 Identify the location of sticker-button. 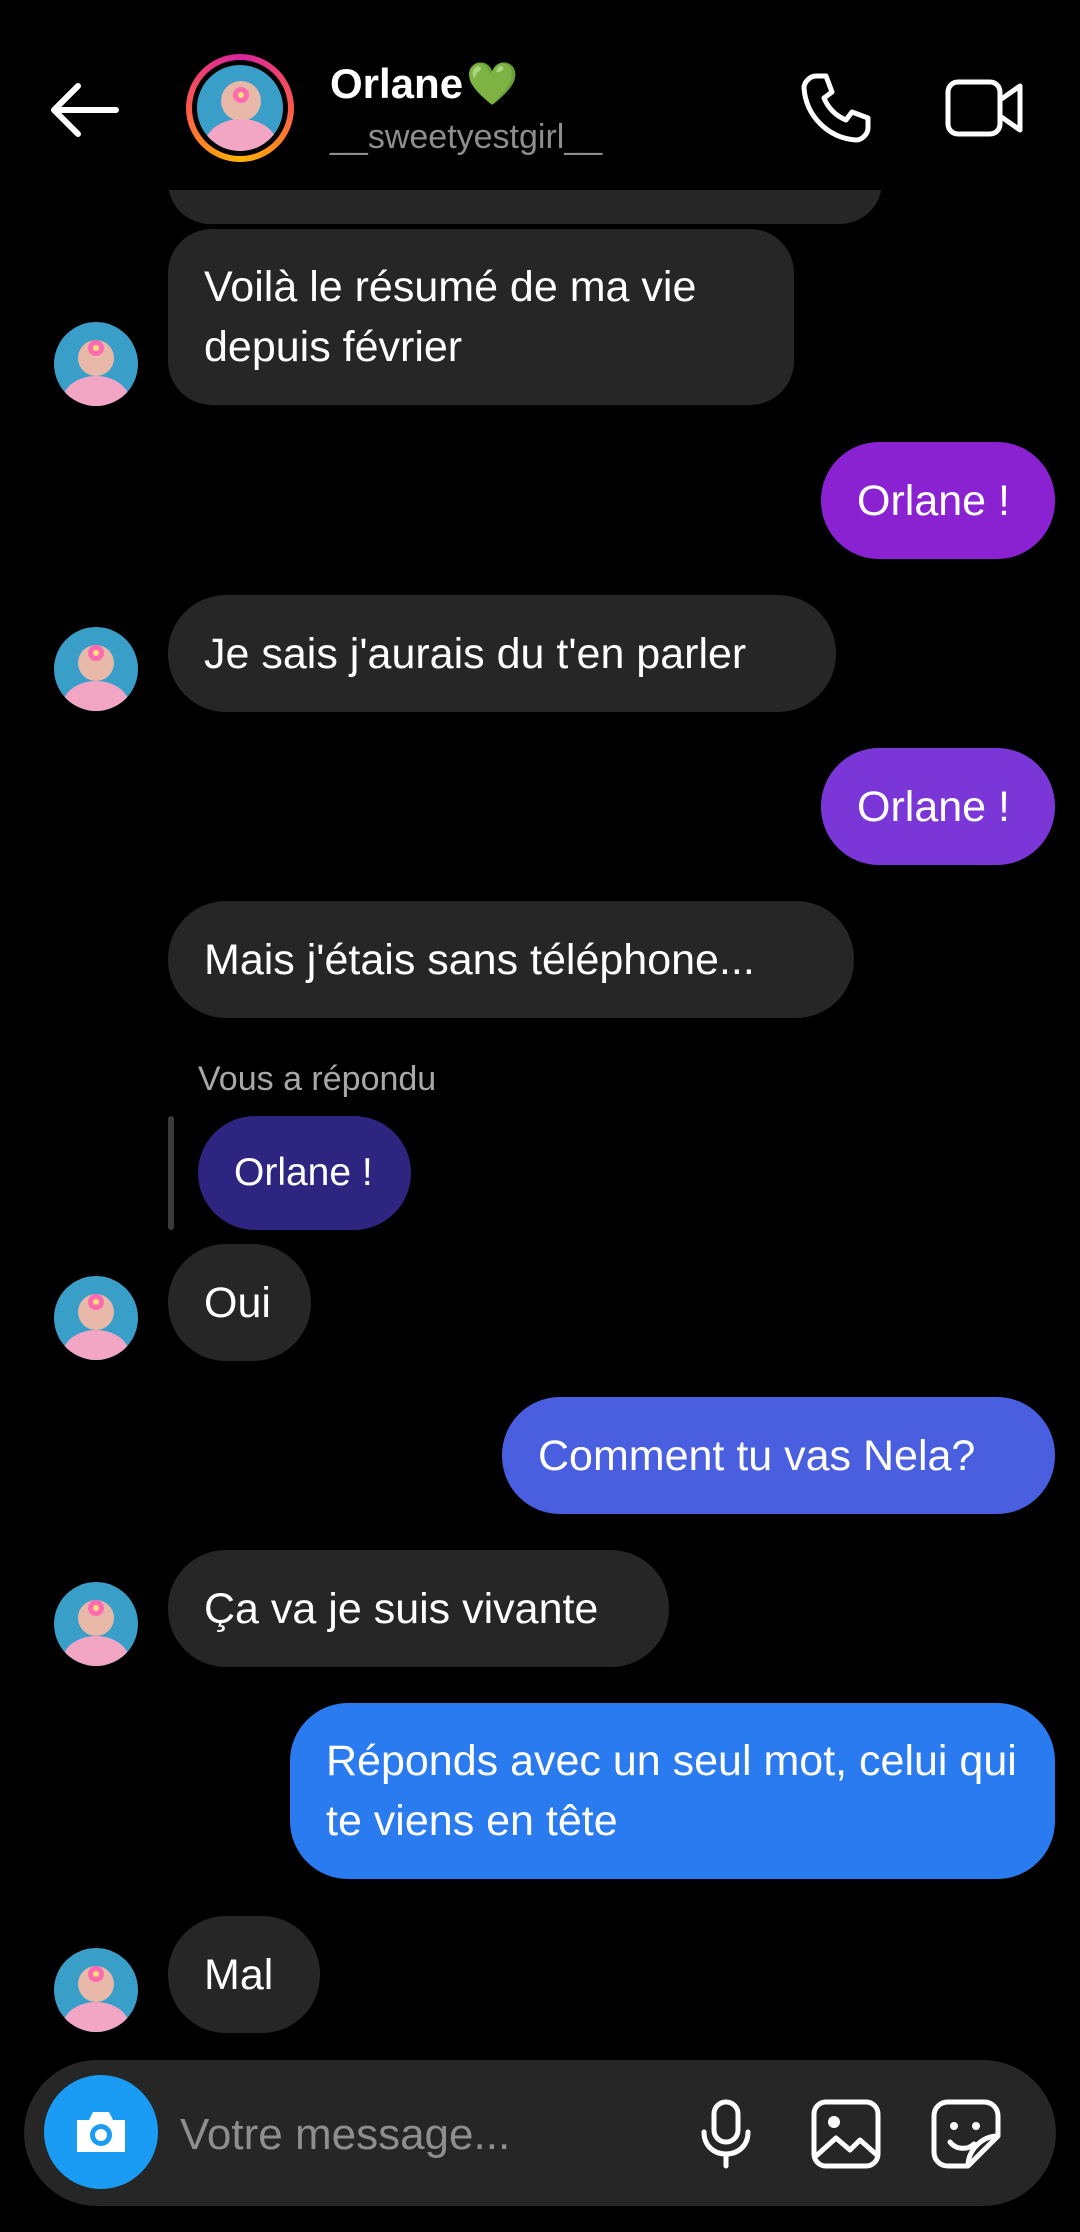
(966, 2134).